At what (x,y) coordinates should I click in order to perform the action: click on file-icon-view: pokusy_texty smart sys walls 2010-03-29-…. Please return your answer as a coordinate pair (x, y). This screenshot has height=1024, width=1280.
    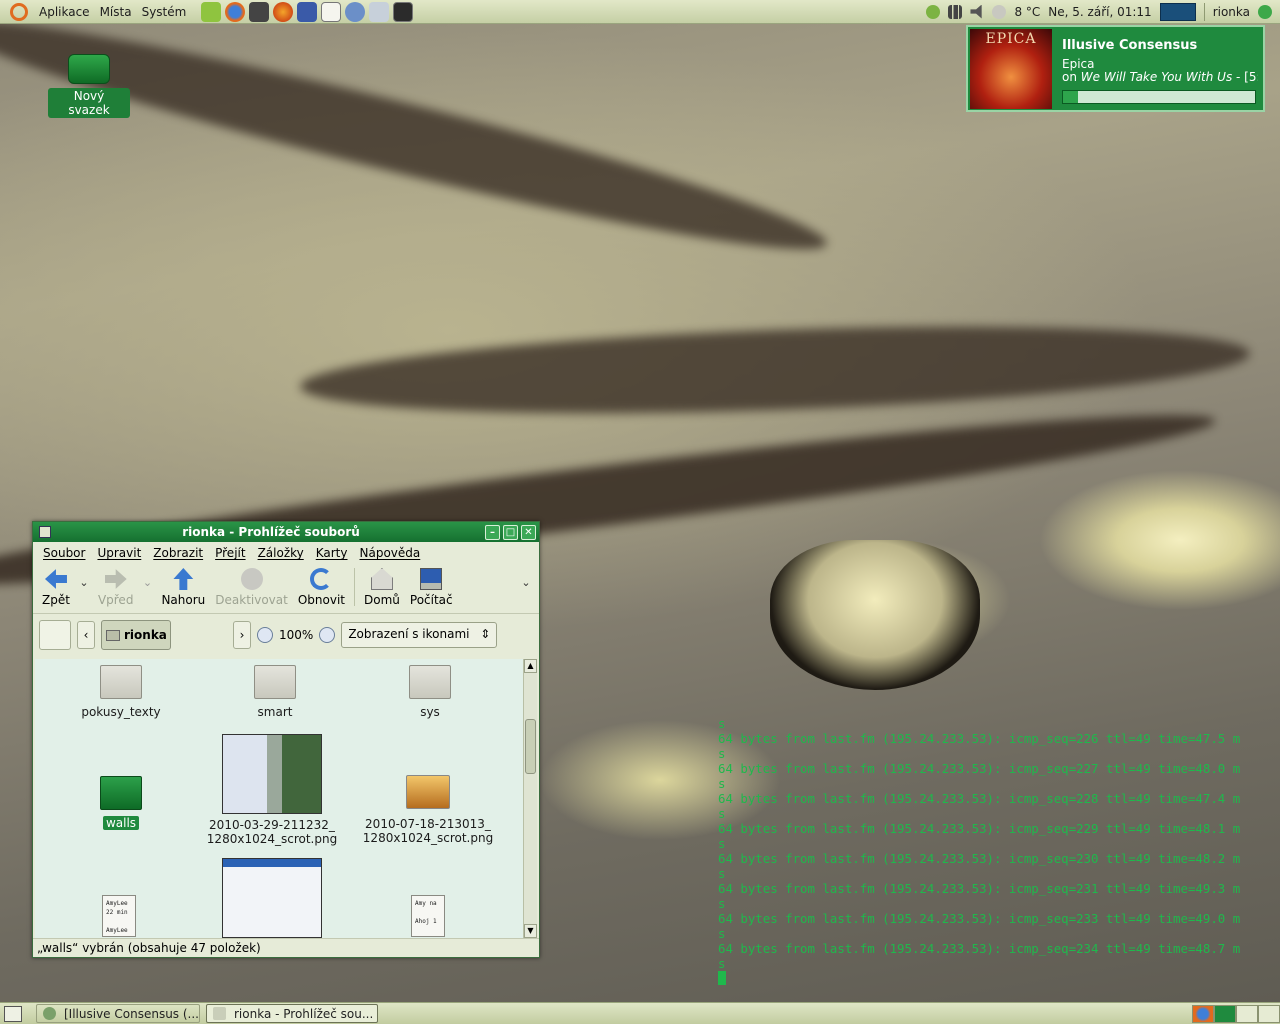
    Looking at the image, I should click on (279, 798).